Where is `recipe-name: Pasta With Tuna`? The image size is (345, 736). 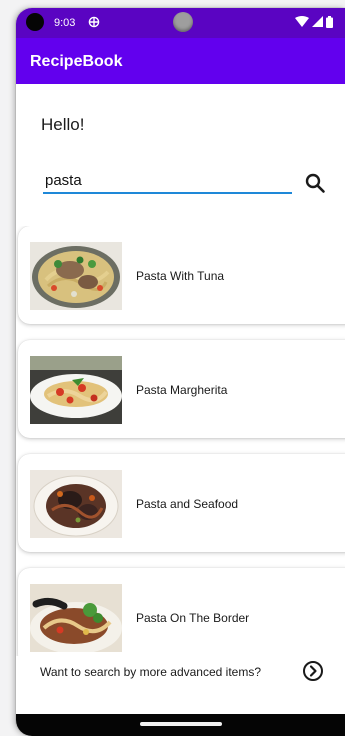
recipe-name: Pasta With Tuna is located at coordinates (180, 276).